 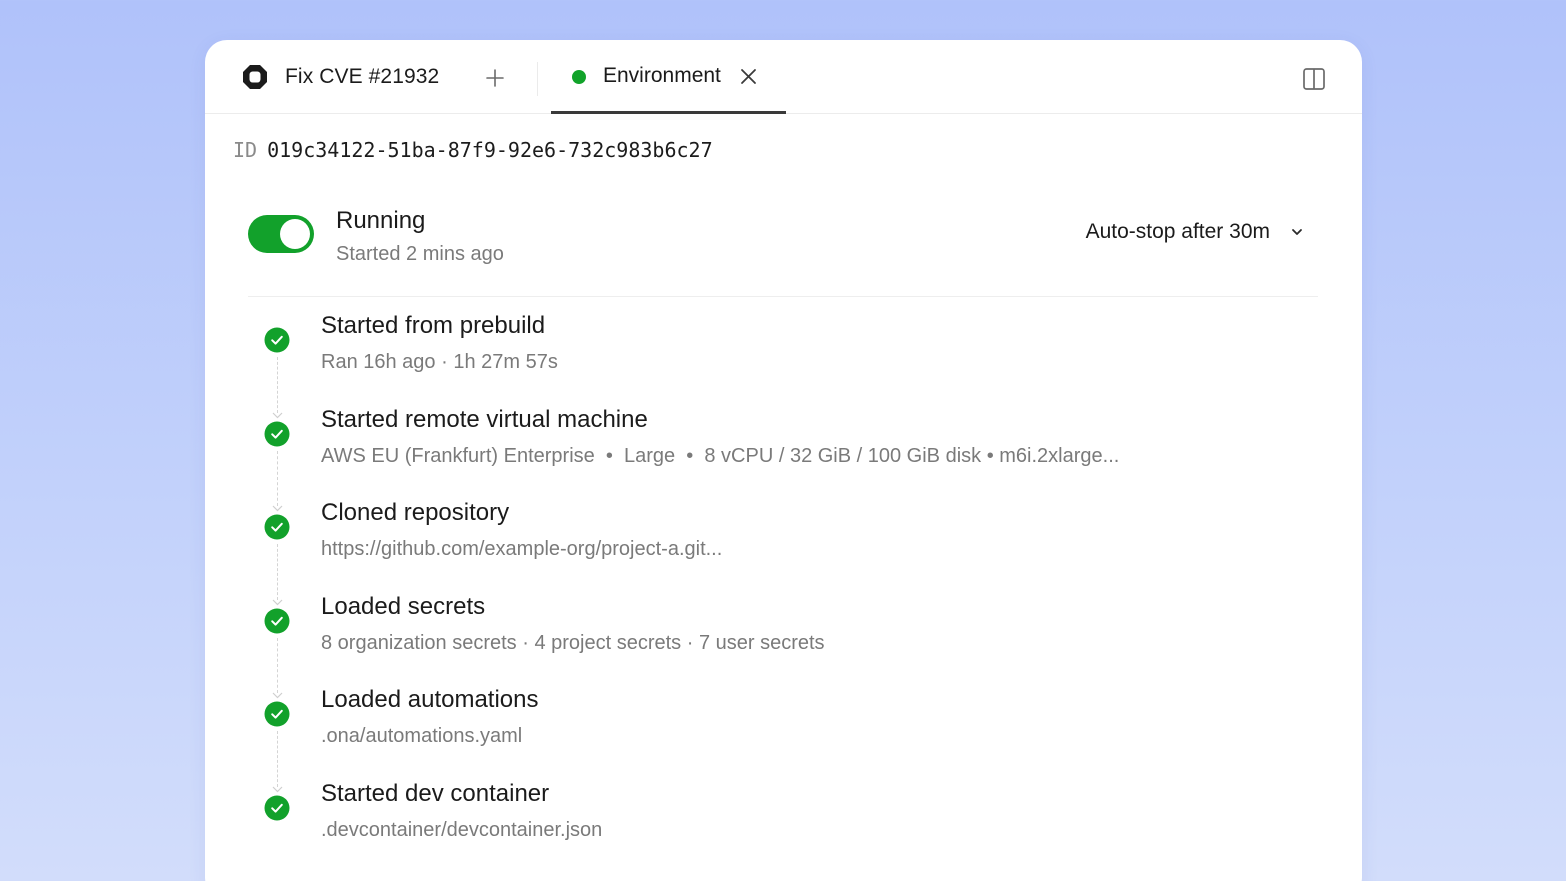 What do you see at coordinates (430, 699) in the screenshot?
I see `step-title: Loaded automations` at bounding box center [430, 699].